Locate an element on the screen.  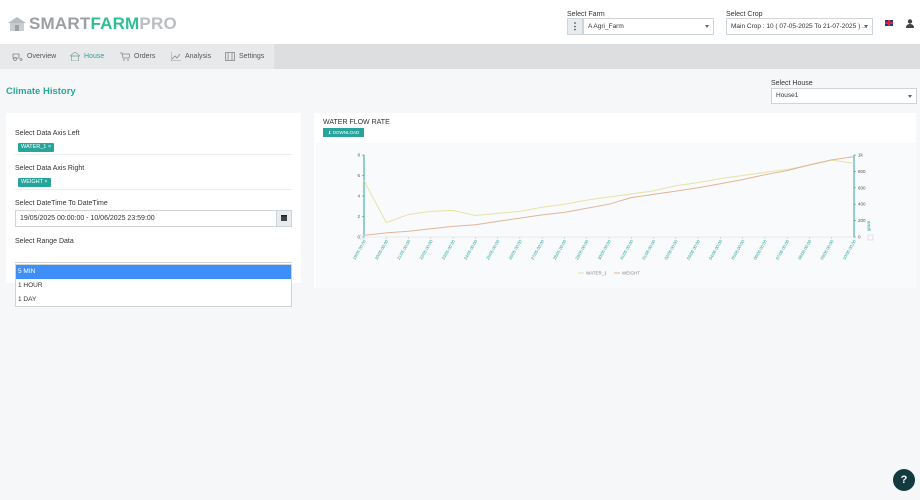
right-tick-label: 600 is located at coordinates (862, 187).